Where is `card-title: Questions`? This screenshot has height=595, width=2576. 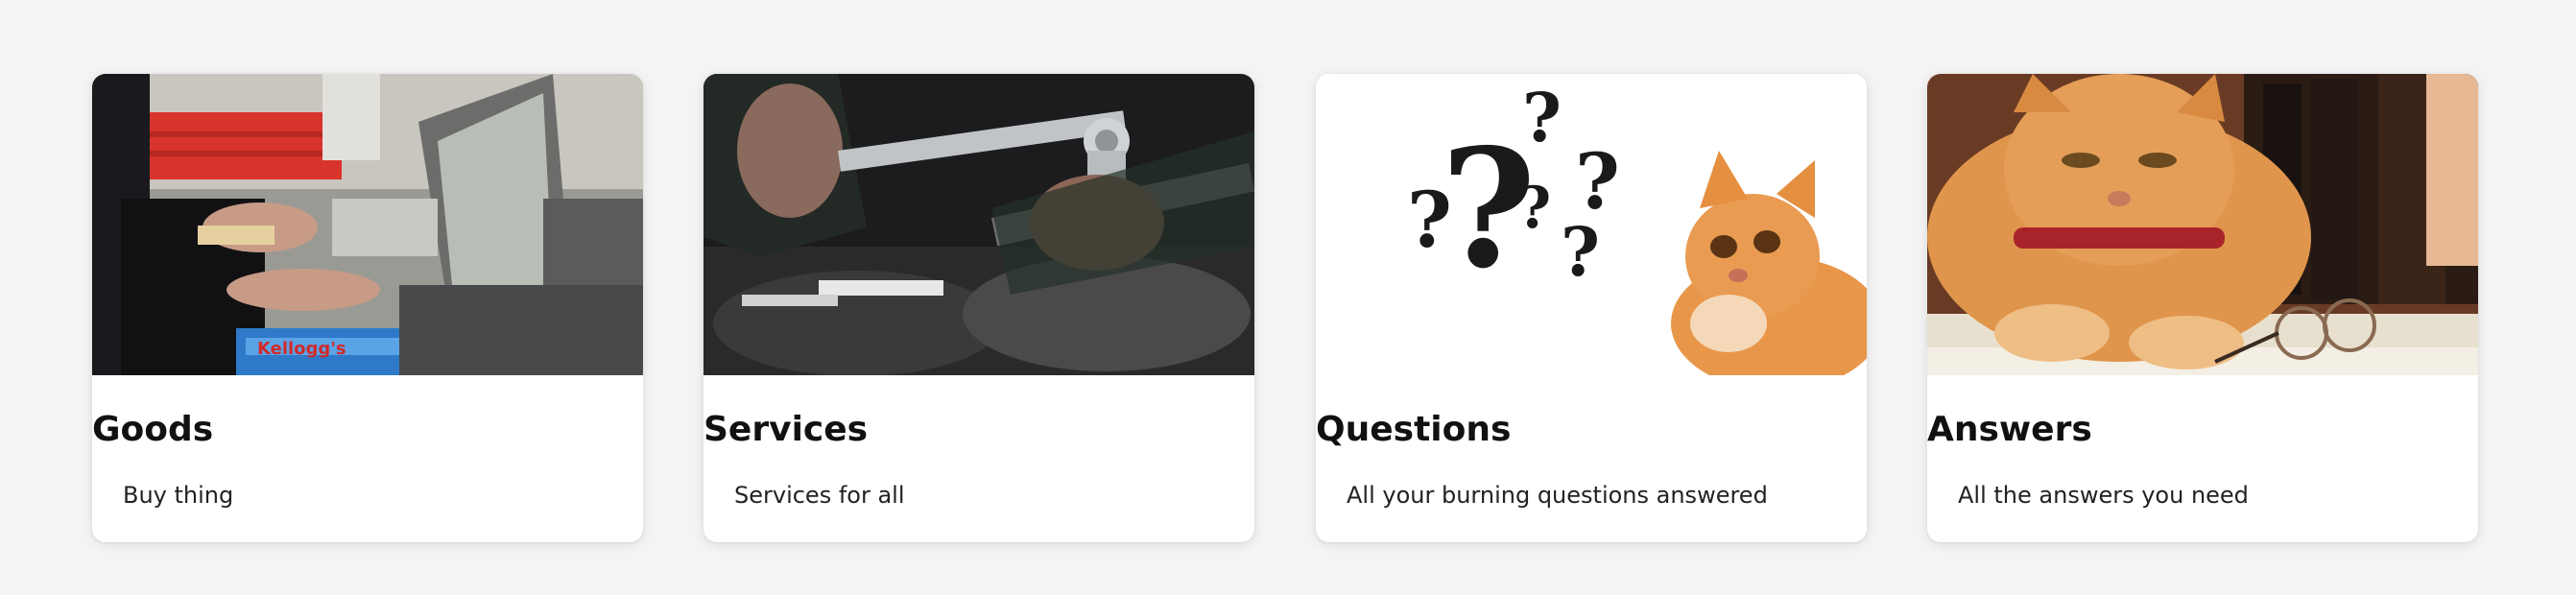 card-title: Questions is located at coordinates (1414, 430).